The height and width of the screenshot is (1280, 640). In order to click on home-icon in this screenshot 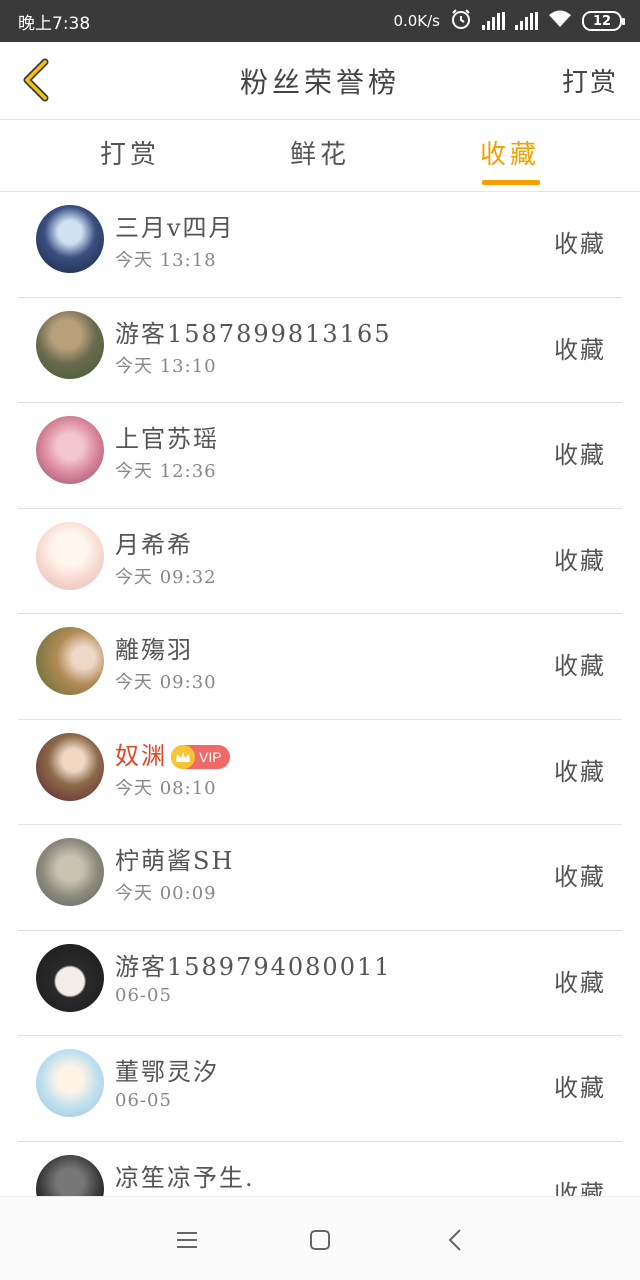, I will do `click(320, 1240)`.